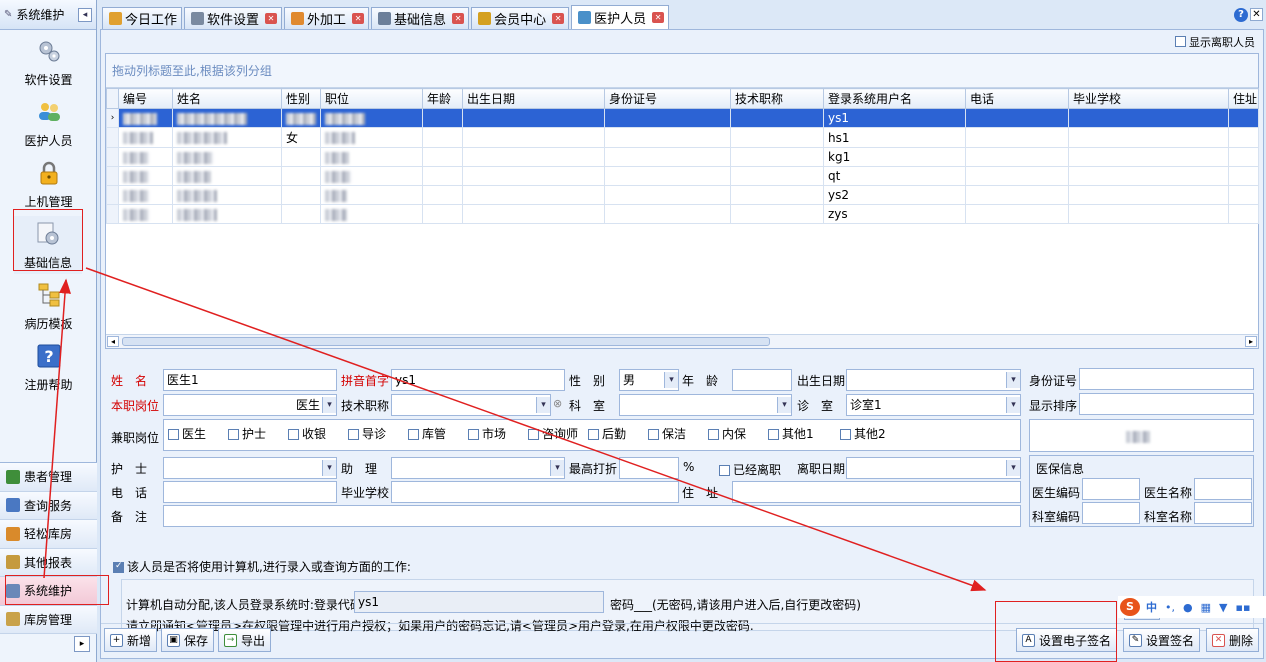 Image resolution: width=1266 pixels, height=662 pixels. Describe the element at coordinates (863, 433) in the screenshot. I see `parttime-option: 其他2` at that location.